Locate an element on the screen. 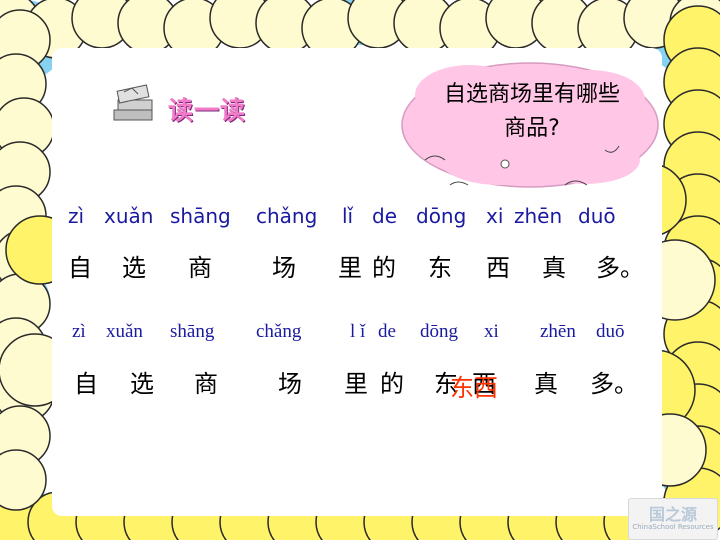 This screenshot has width=720, height=540. sentence2-hanzi: 场 is located at coordinates (290, 384).